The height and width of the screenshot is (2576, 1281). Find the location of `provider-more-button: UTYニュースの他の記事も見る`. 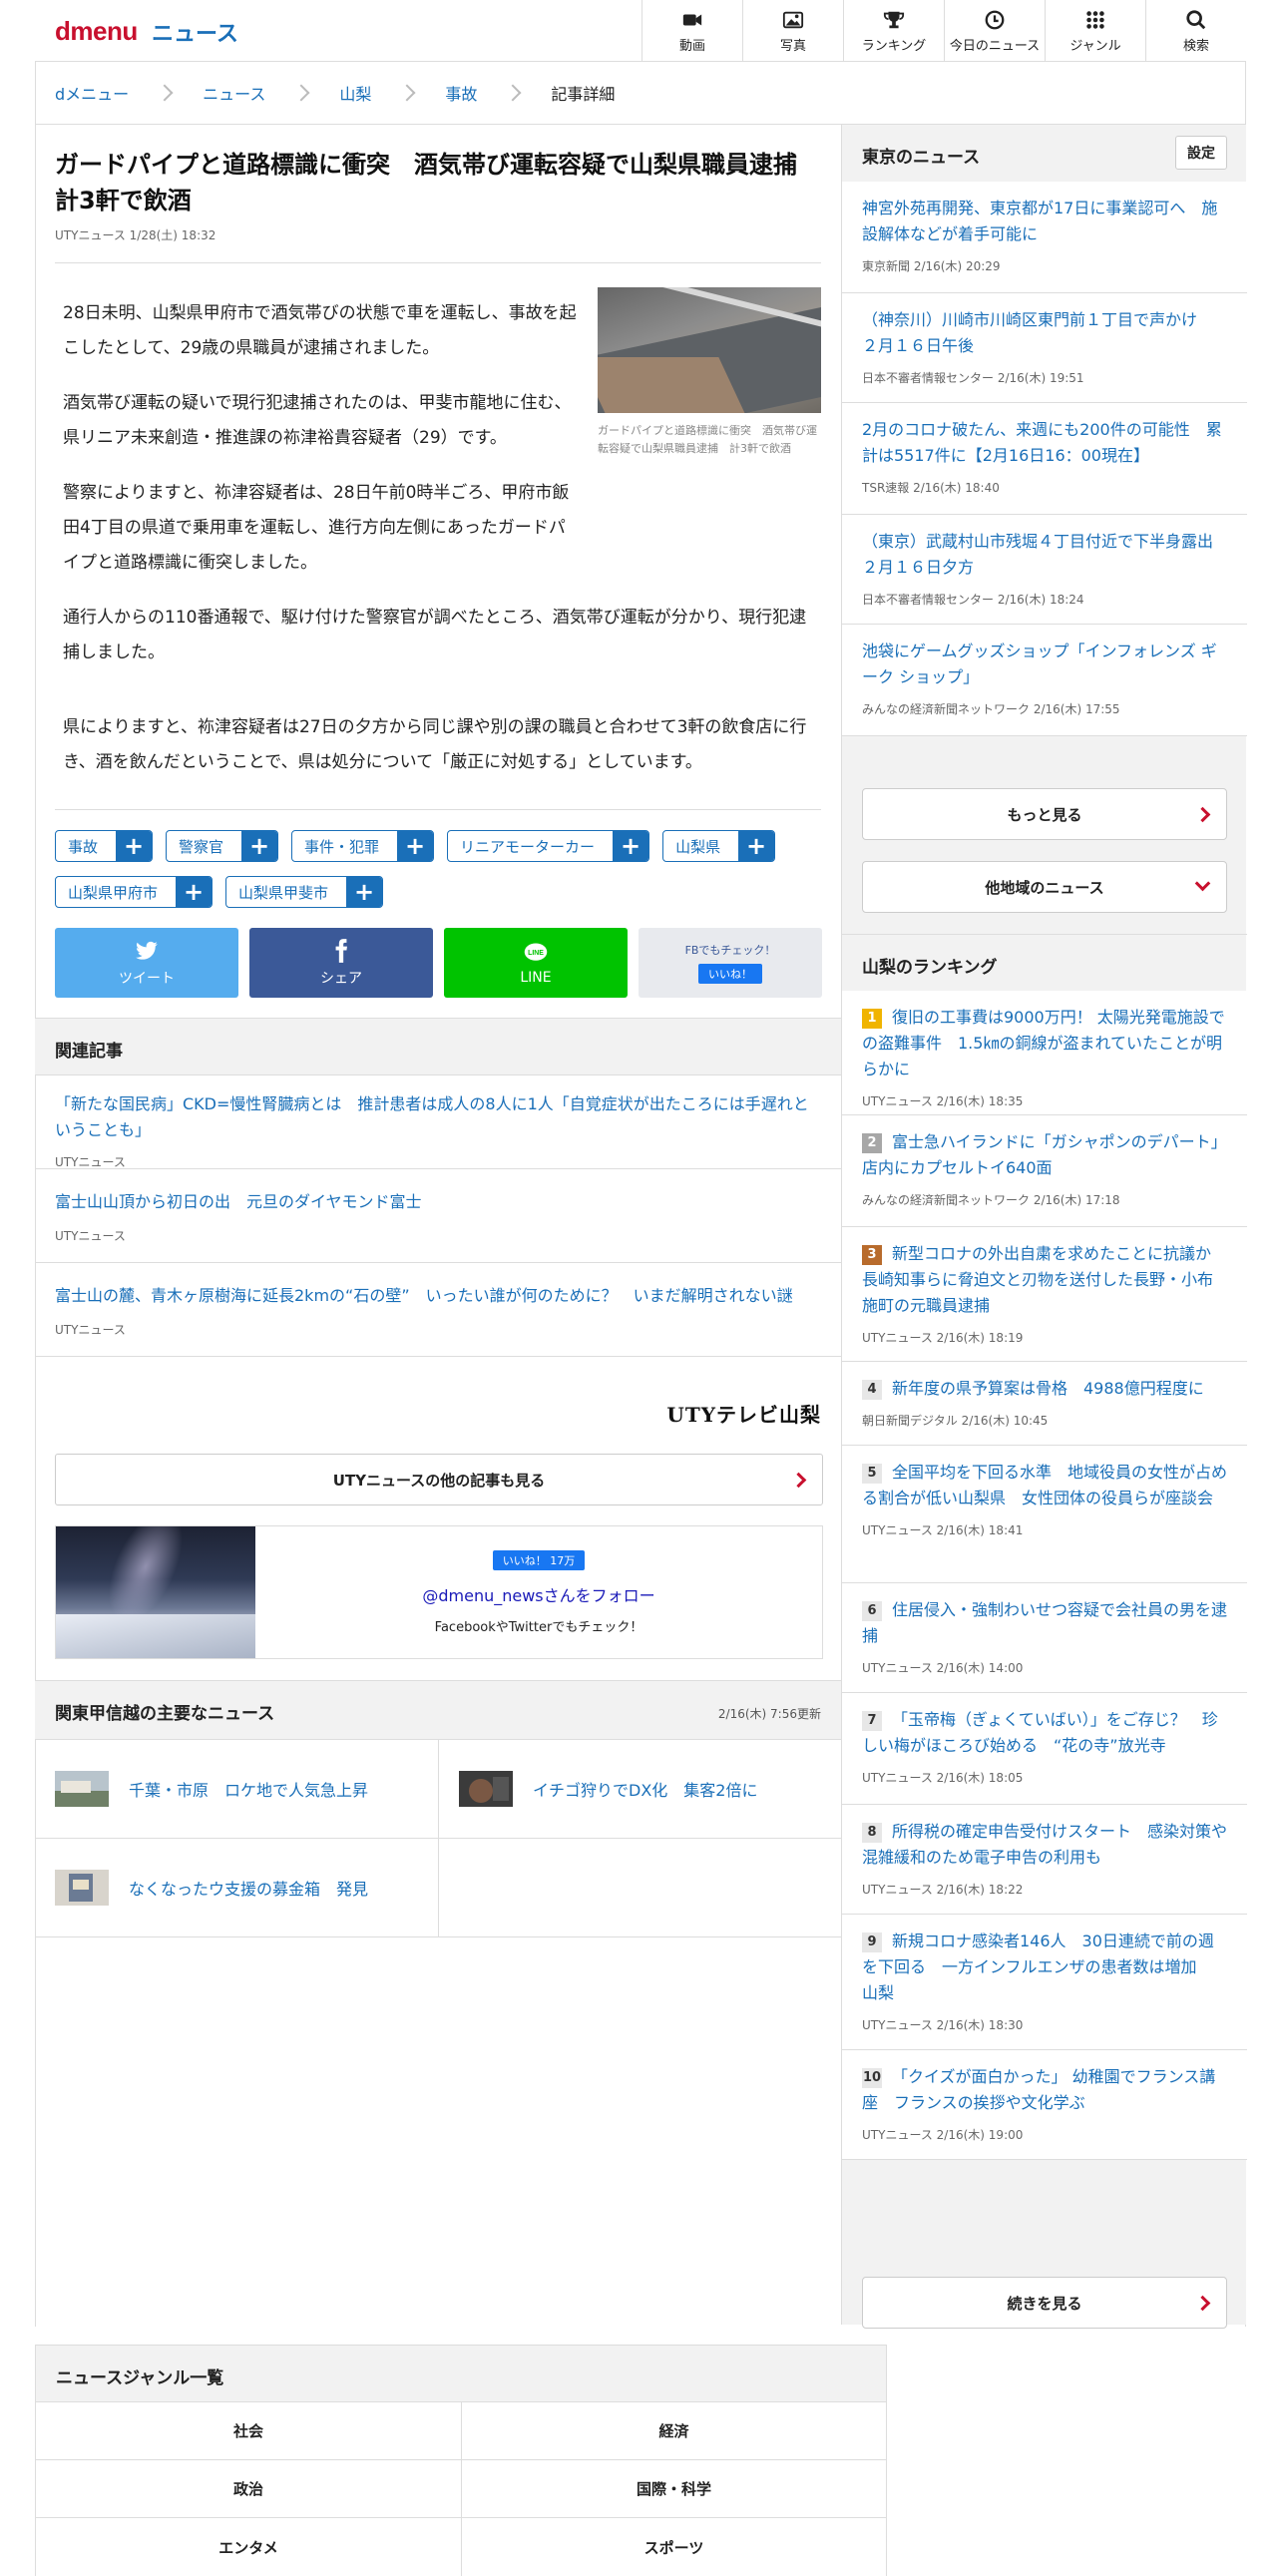

provider-more-button: UTYニュースの他の記事も見る is located at coordinates (439, 1479).